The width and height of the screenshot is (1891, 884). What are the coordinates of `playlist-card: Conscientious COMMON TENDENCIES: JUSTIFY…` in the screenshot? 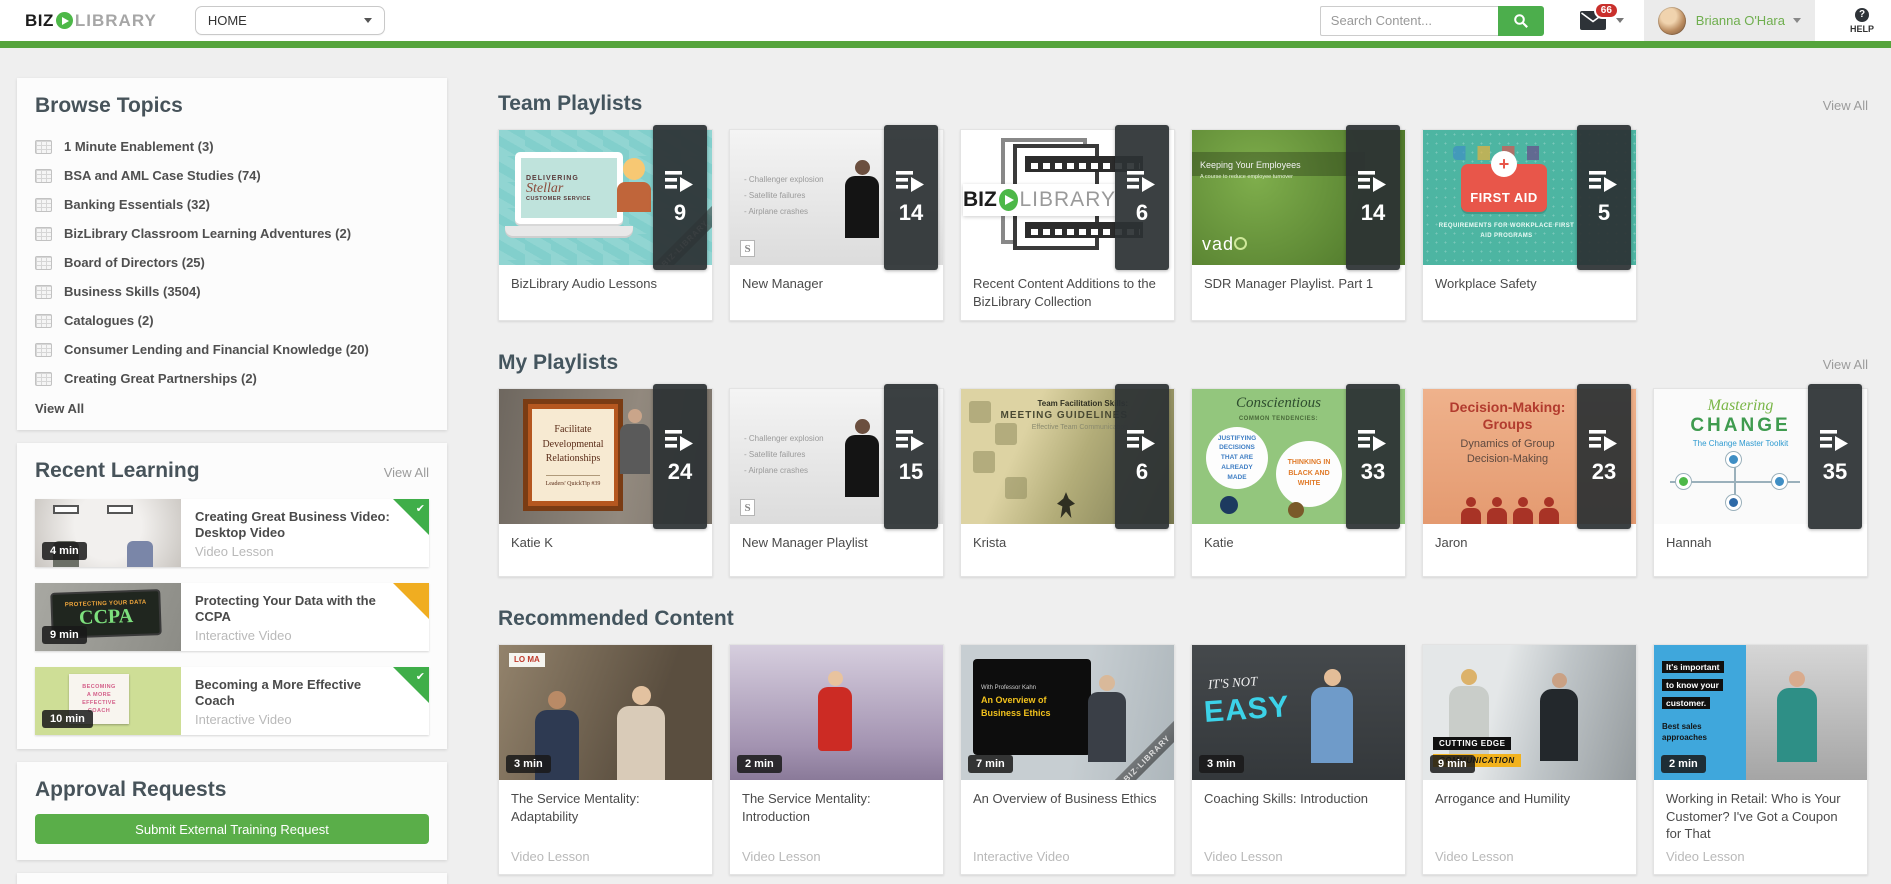 It's located at (1298, 481).